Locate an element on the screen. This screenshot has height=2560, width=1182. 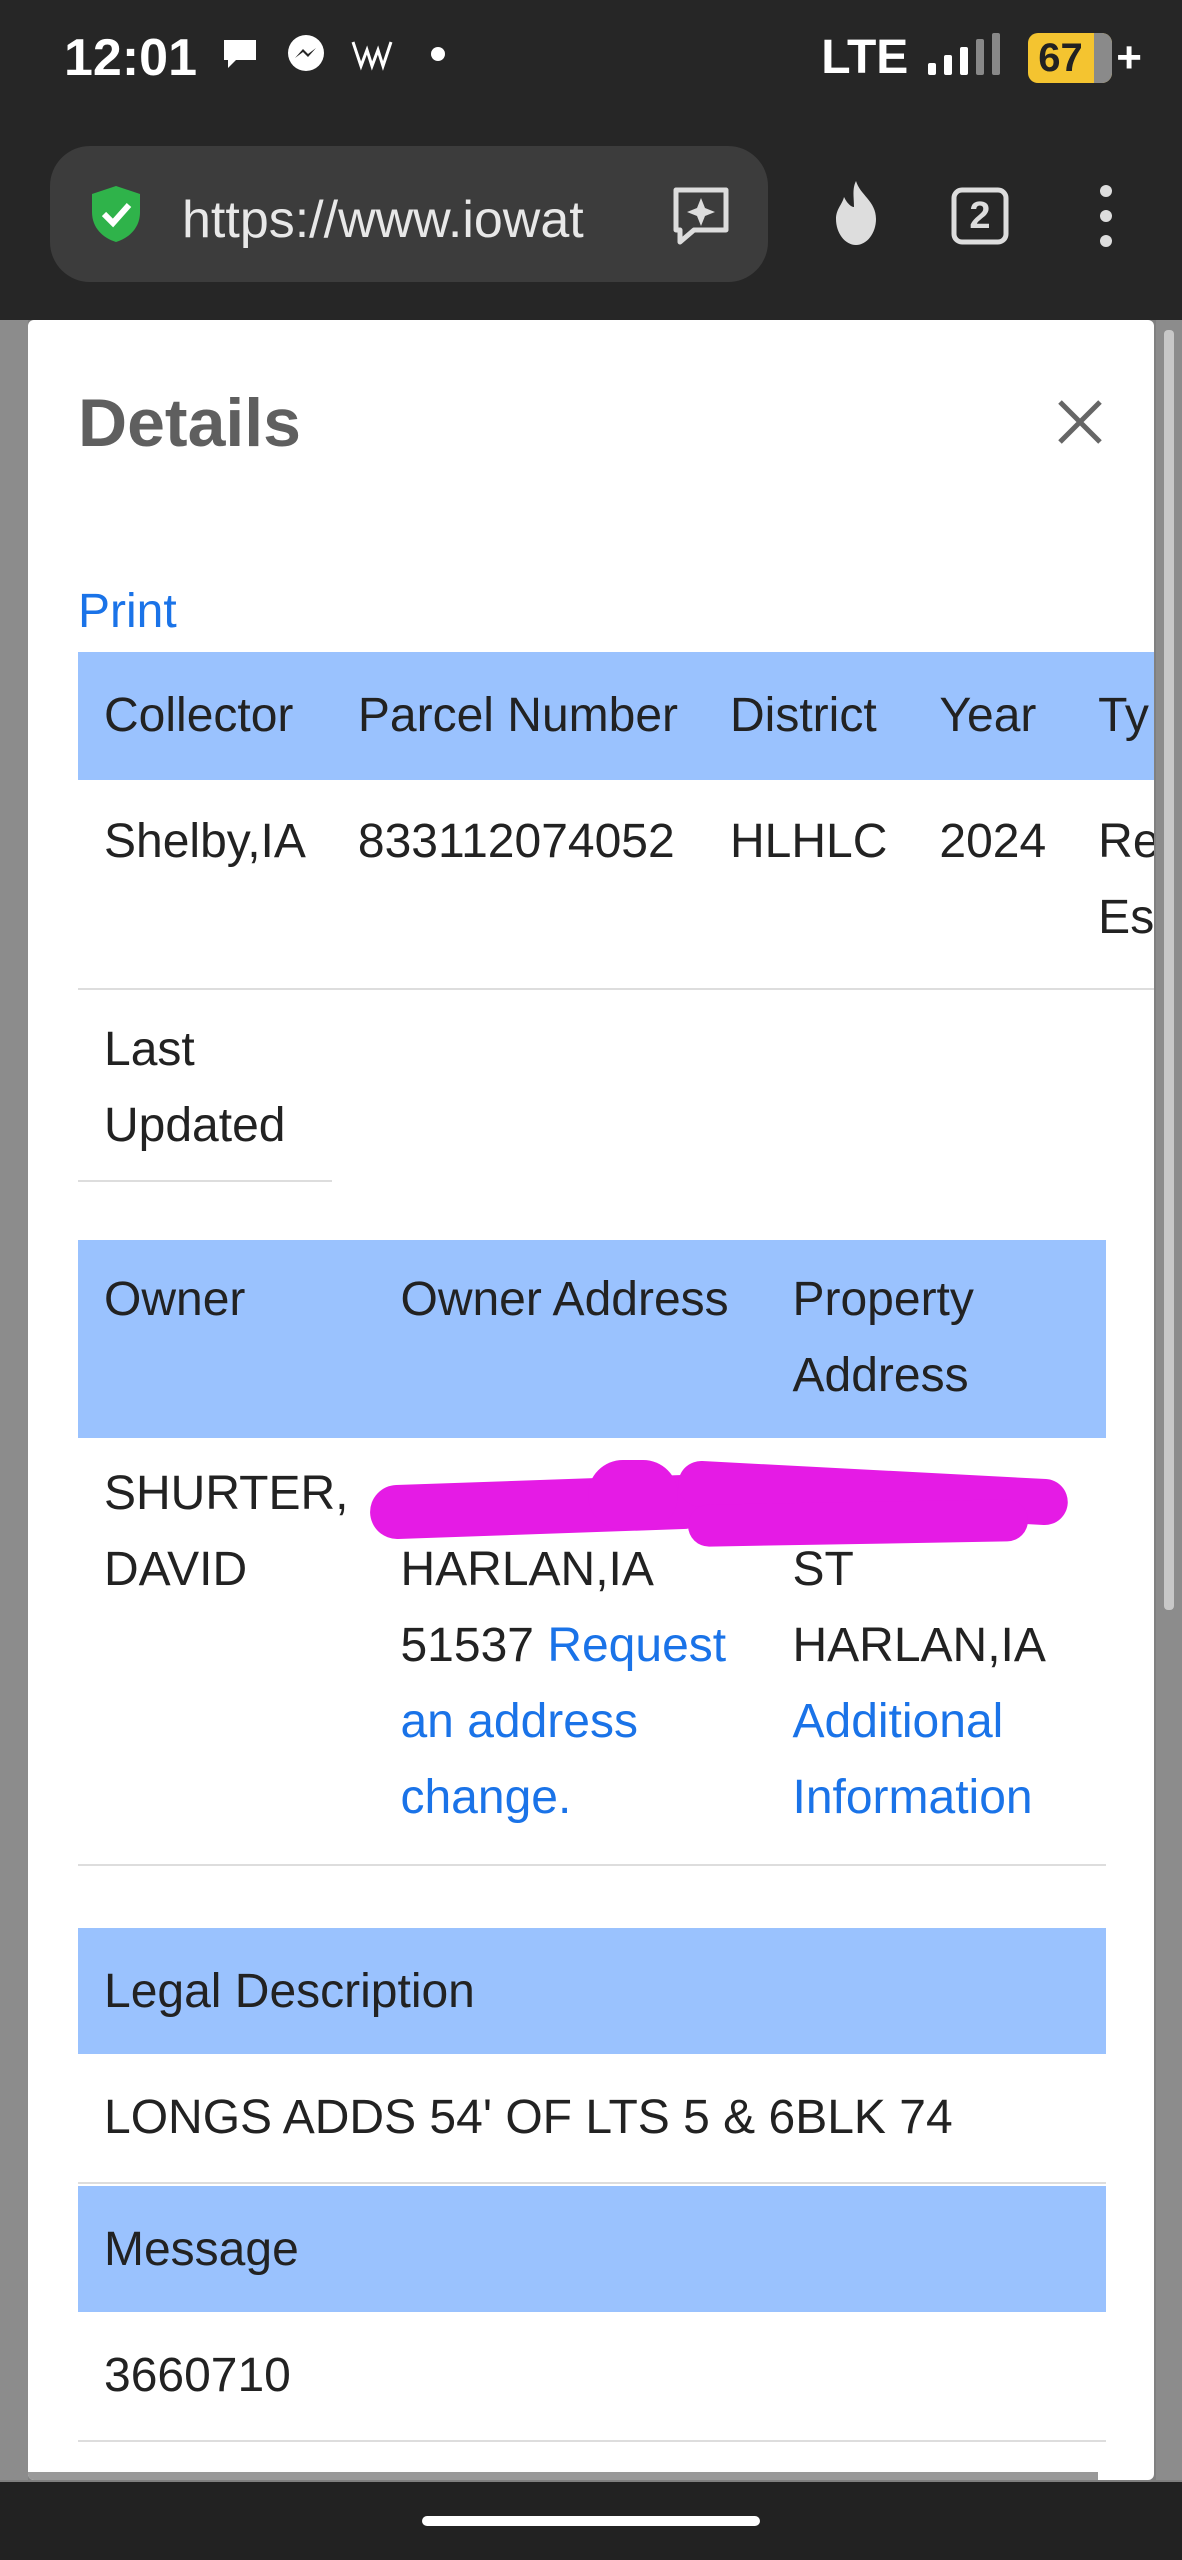
last-updated-table: Last Updated is located at coordinates (205, 1086).